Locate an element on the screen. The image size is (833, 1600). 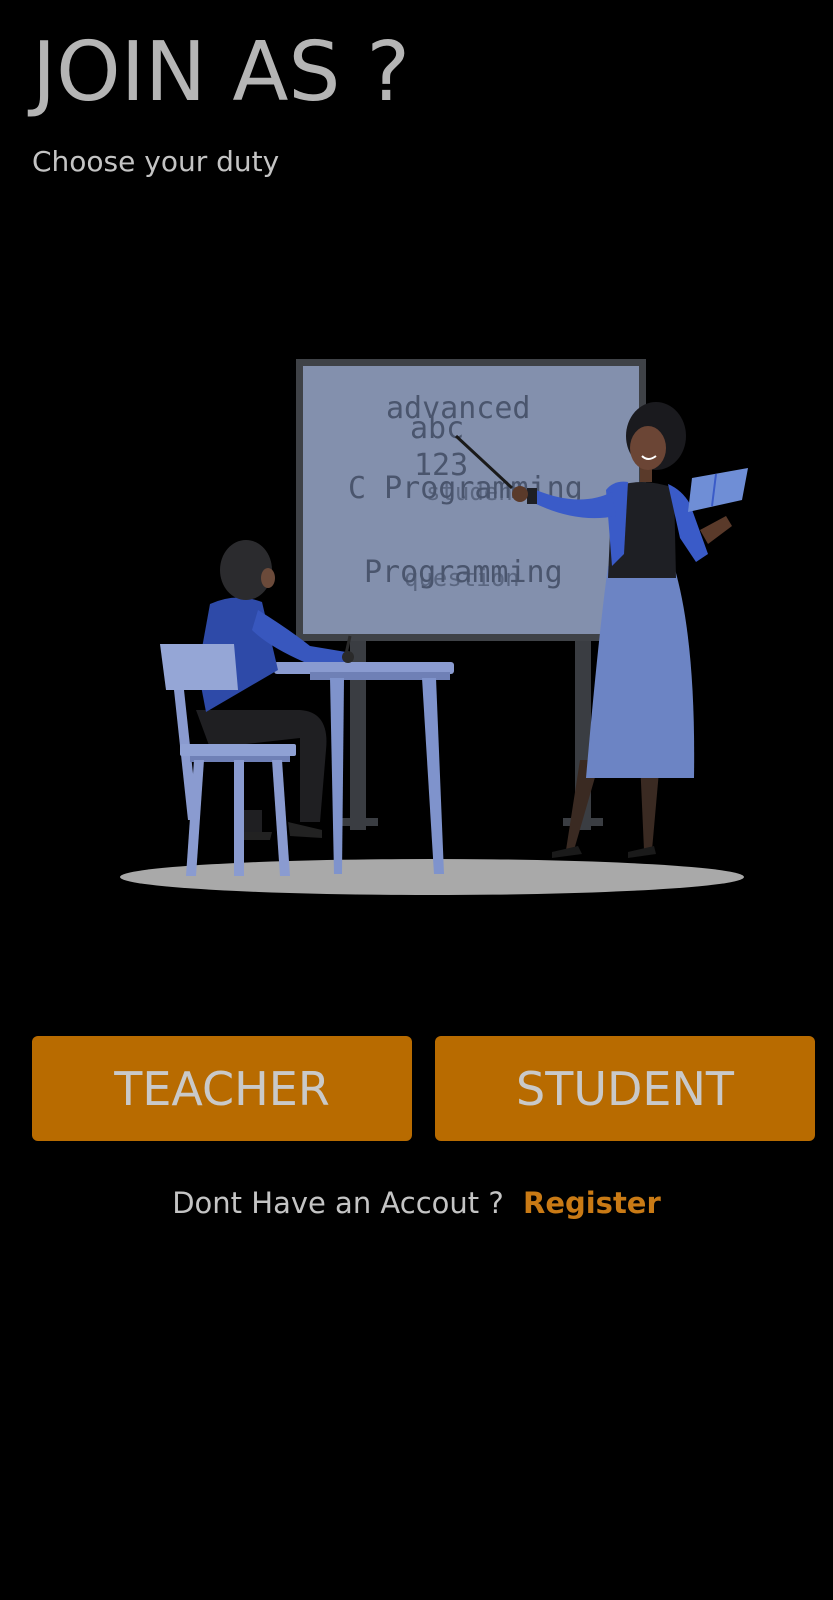
register-prompt: Dont Have an Accout ? is located at coordinates (338, 1203).